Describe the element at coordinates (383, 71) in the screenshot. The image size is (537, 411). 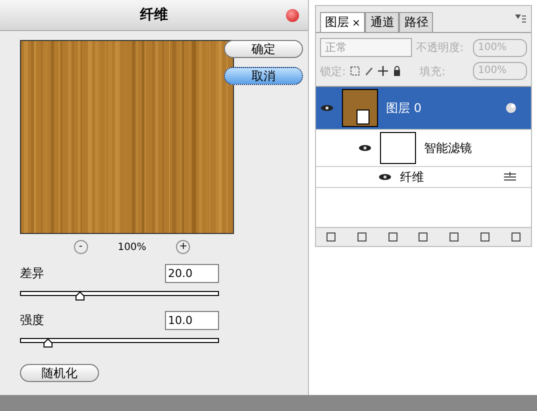
I see `move-icon` at that location.